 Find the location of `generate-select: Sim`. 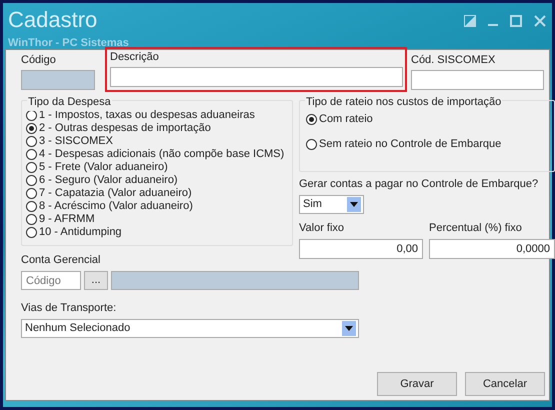

generate-select: Sim is located at coordinates (331, 204).